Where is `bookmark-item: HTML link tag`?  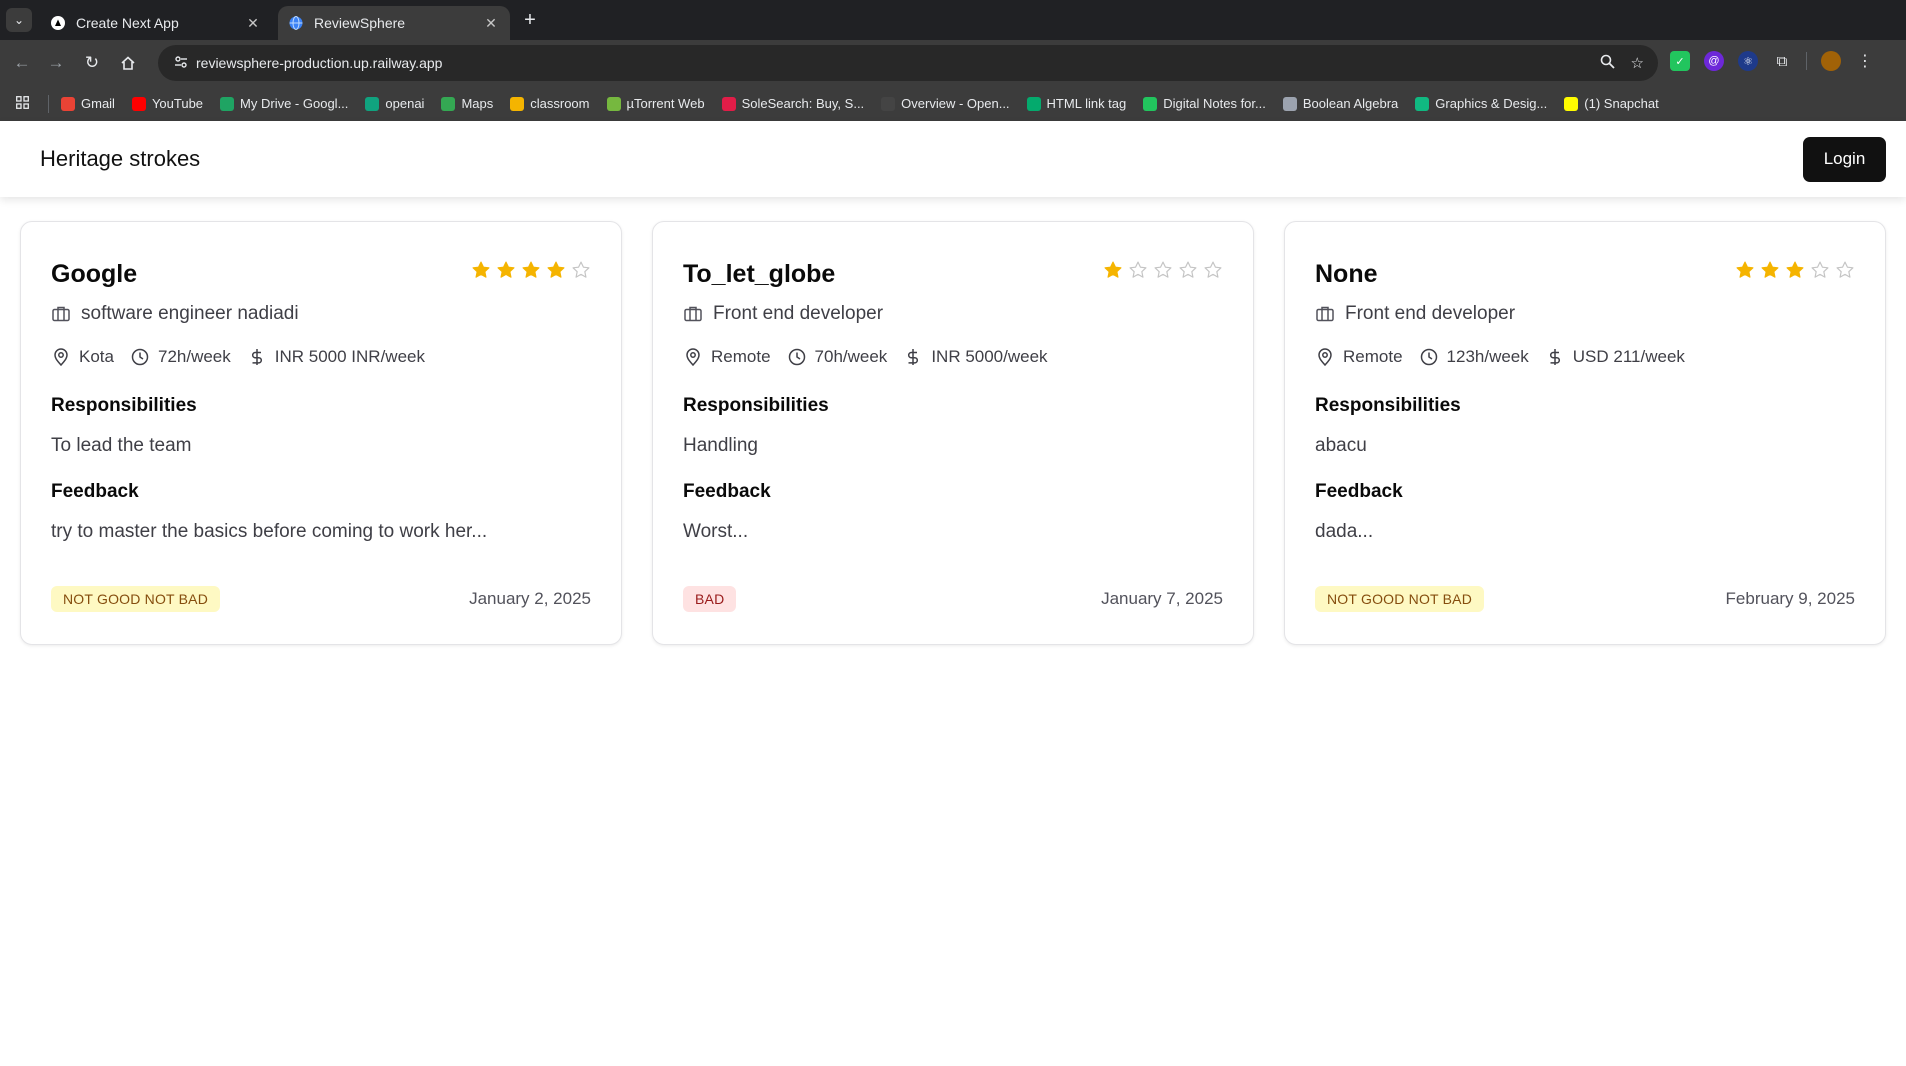
bookmark-item: HTML link tag is located at coordinates (1076, 103).